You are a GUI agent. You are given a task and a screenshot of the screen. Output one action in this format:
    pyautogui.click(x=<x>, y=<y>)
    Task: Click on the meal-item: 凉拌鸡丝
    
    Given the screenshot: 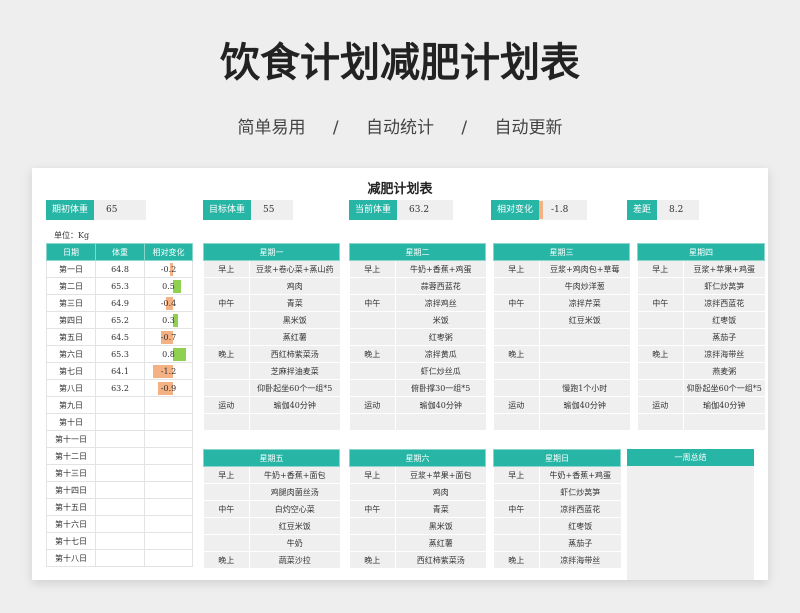 What is the action you would take?
    pyautogui.click(x=440, y=303)
    